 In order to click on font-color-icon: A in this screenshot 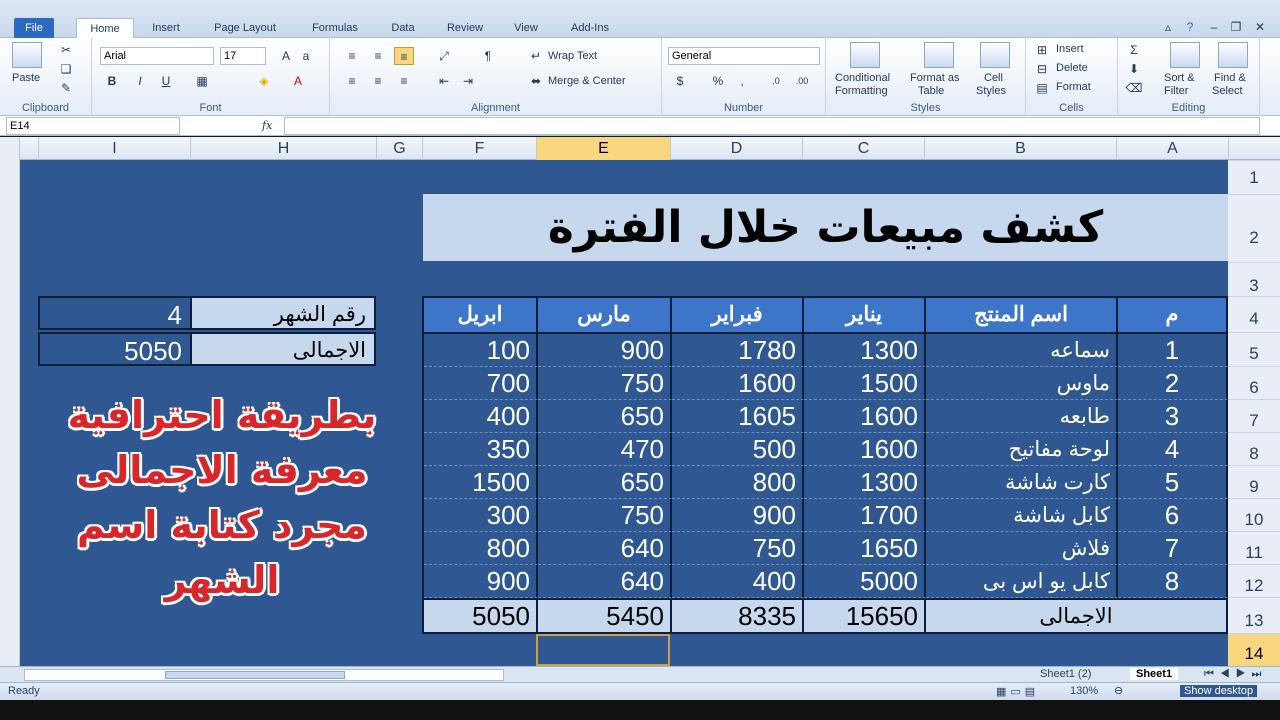, I will do `click(298, 81)`.